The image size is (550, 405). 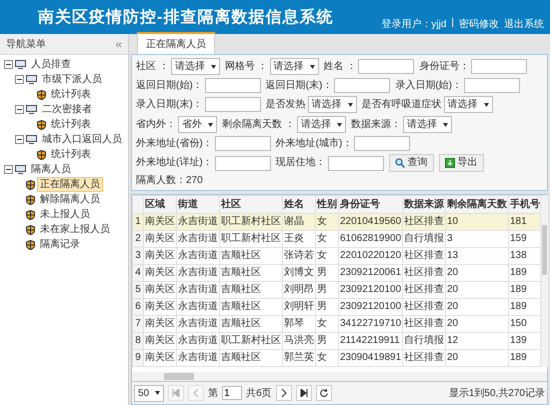 I want to click on shield-icon, so click(x=30, y=185).